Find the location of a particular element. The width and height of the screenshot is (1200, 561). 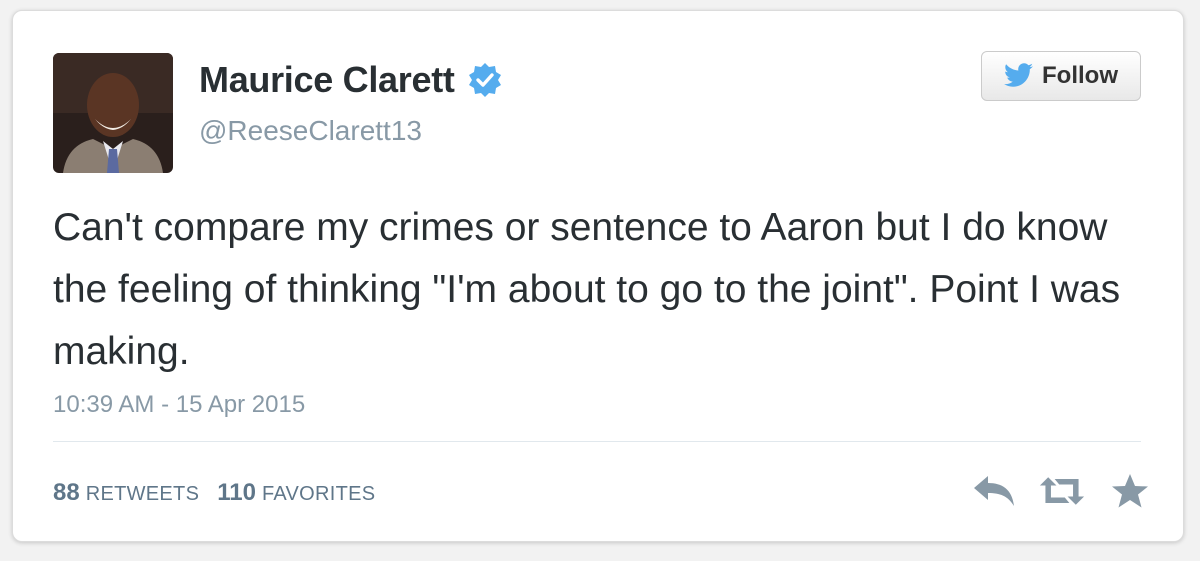

retweets-stat: 88 RETWEETS is located at coordinates (126, 493).